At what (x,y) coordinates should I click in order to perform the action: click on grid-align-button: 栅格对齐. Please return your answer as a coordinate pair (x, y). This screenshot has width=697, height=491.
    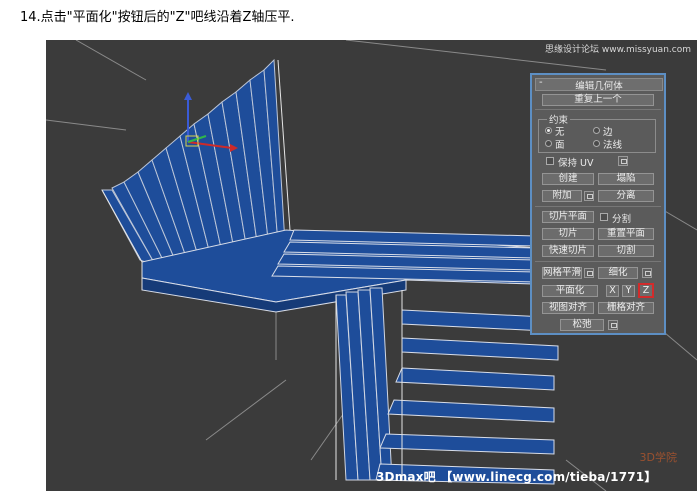
    Looking at the image, I should click on (626, 308).